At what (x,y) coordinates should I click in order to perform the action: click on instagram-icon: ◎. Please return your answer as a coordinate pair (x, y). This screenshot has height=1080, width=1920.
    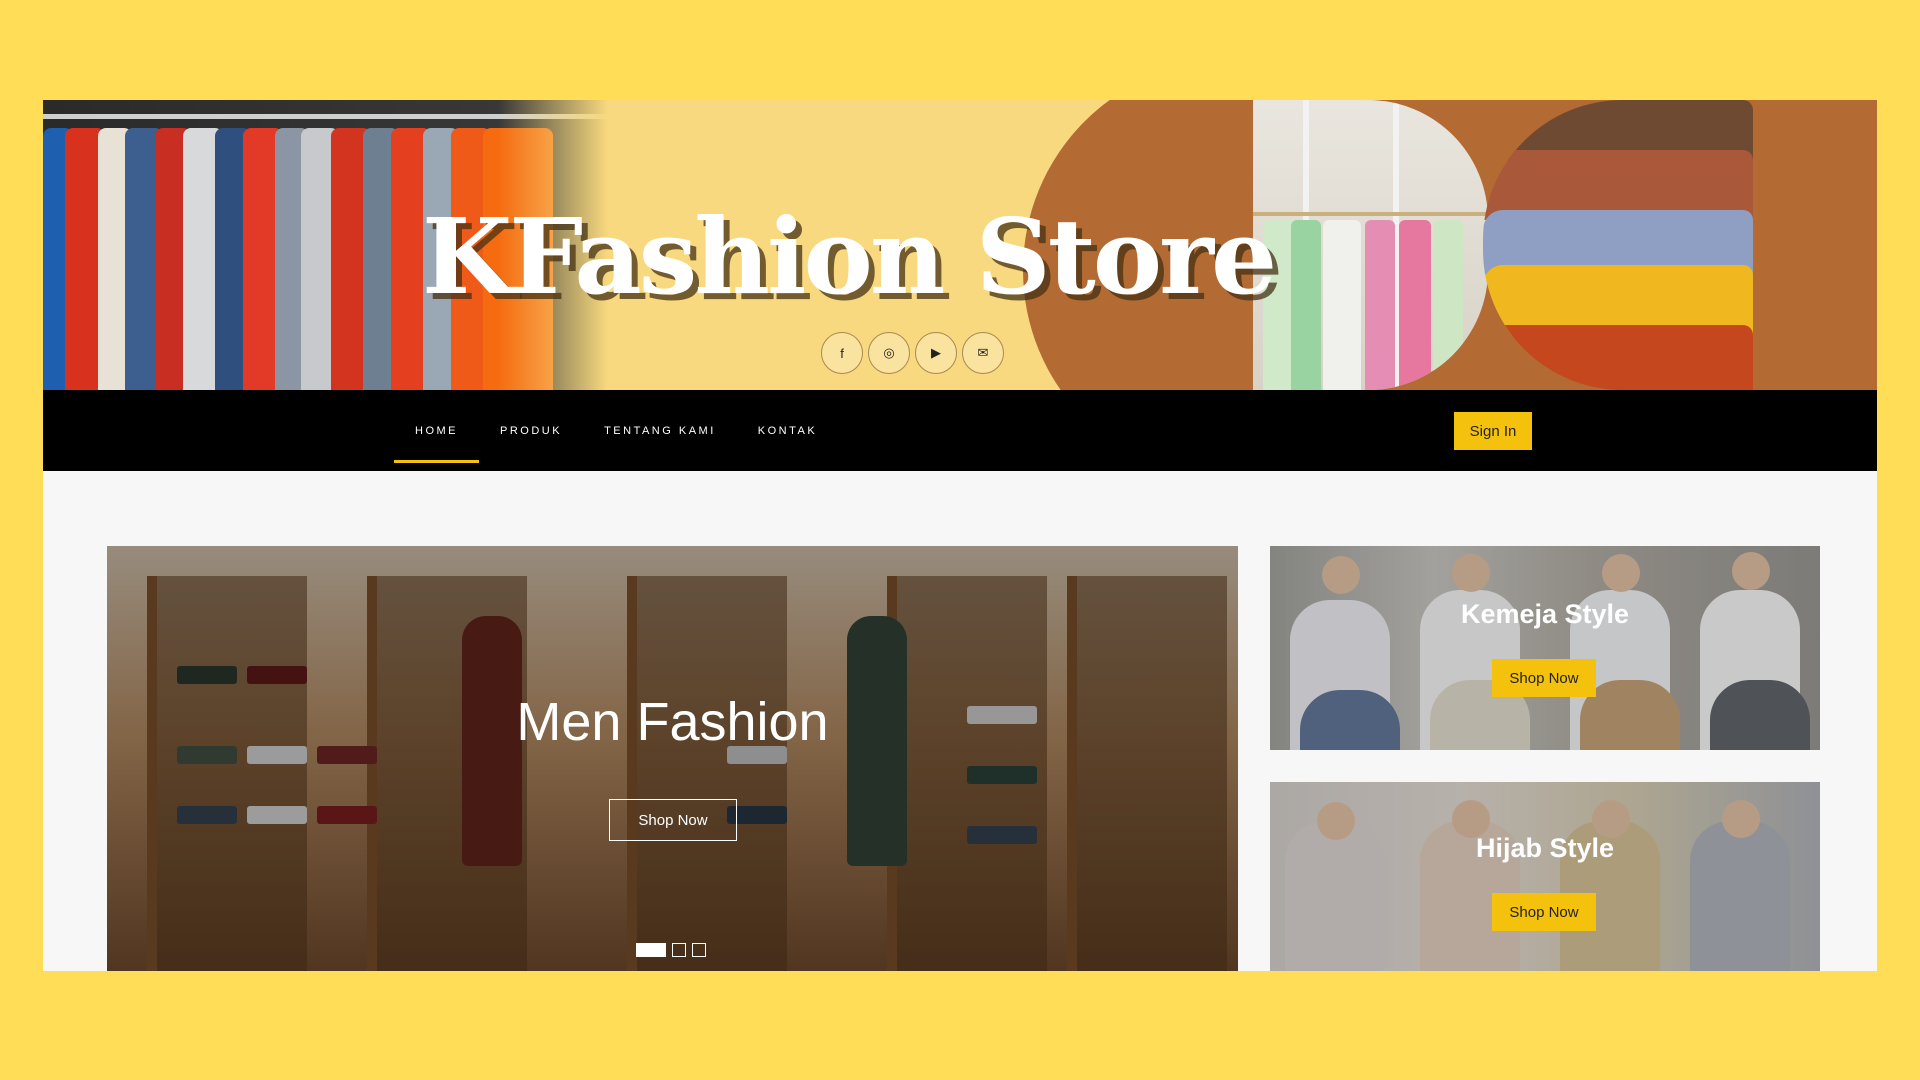
    Looking at the image, I should click on (889, 353).